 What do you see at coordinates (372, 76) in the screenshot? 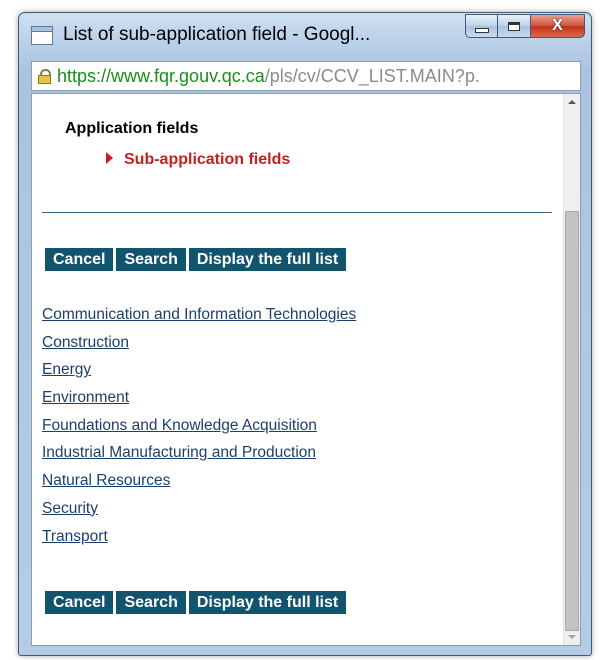
I see `url-path-part: /pls/cv/CCV_LIST.MAIN?p.` at bounding box center [372, 76].